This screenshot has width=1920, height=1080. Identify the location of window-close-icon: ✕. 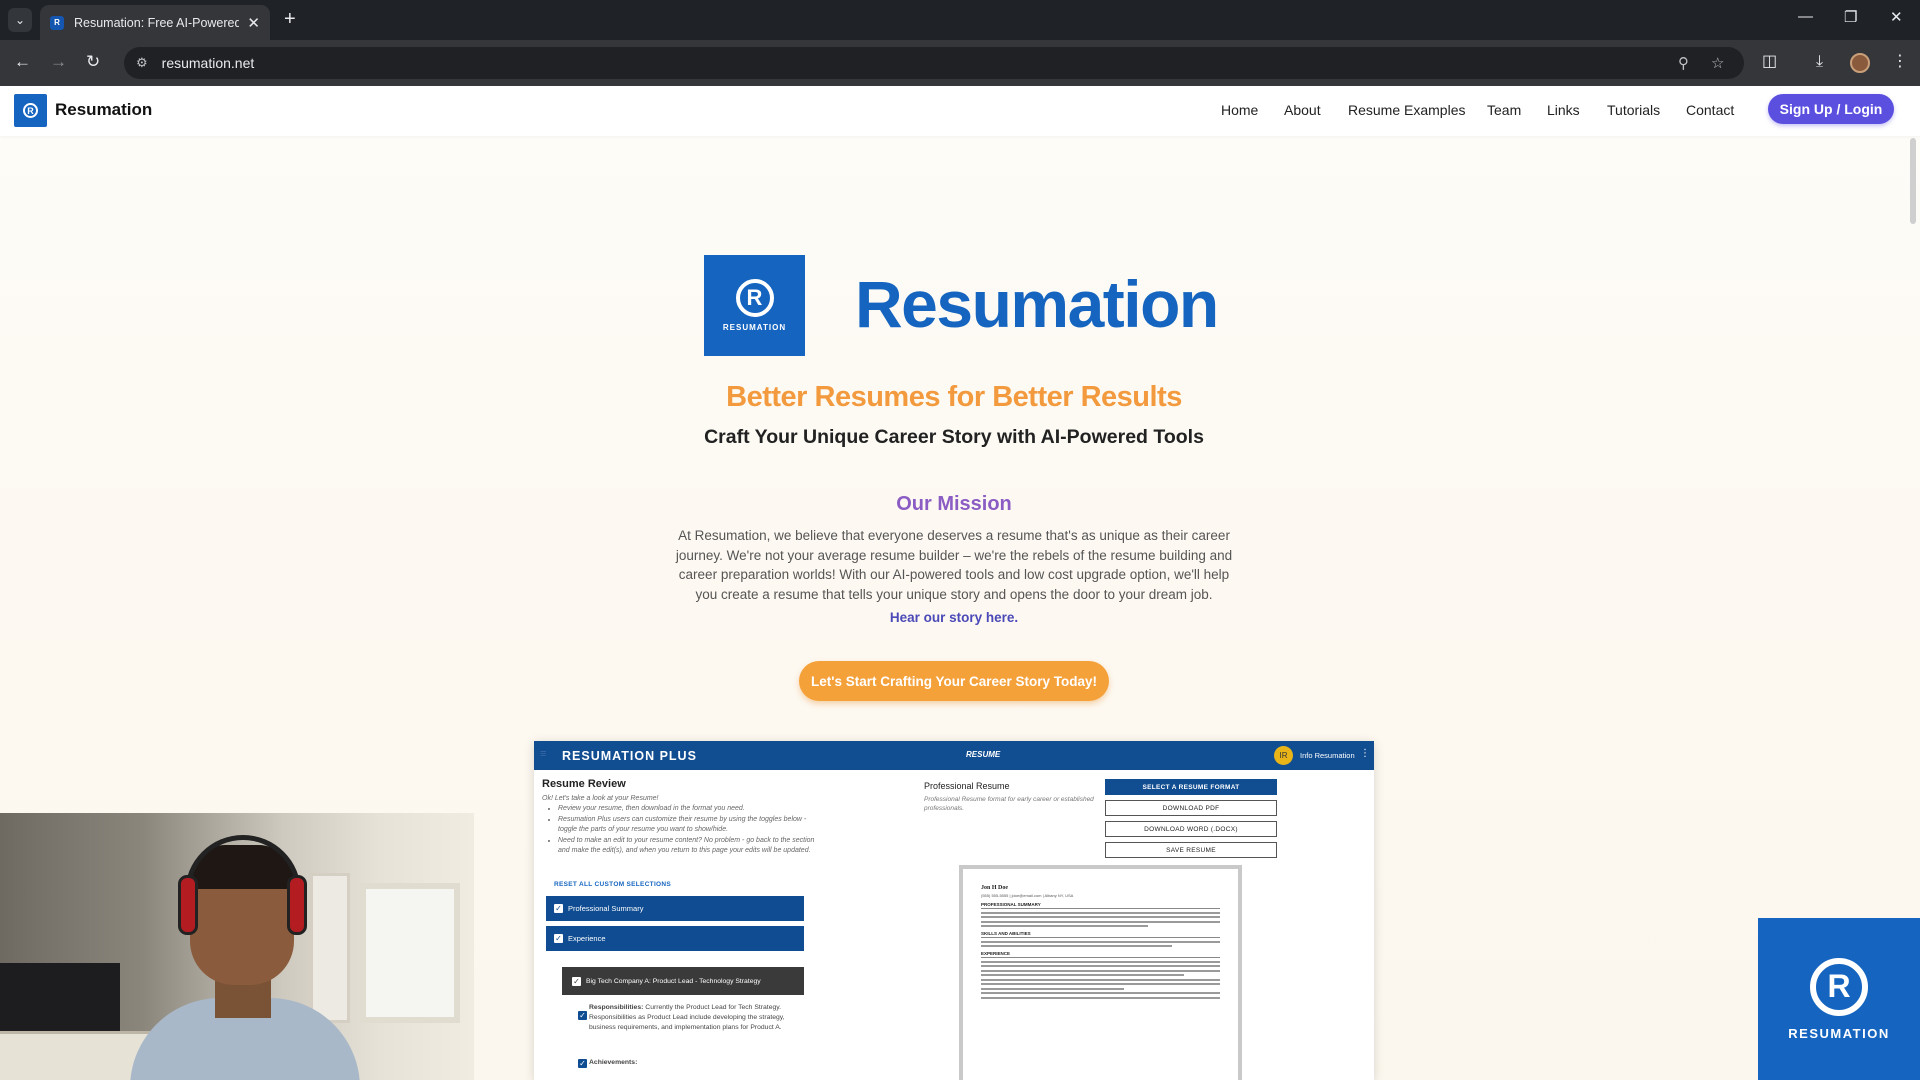
(1896, 17).